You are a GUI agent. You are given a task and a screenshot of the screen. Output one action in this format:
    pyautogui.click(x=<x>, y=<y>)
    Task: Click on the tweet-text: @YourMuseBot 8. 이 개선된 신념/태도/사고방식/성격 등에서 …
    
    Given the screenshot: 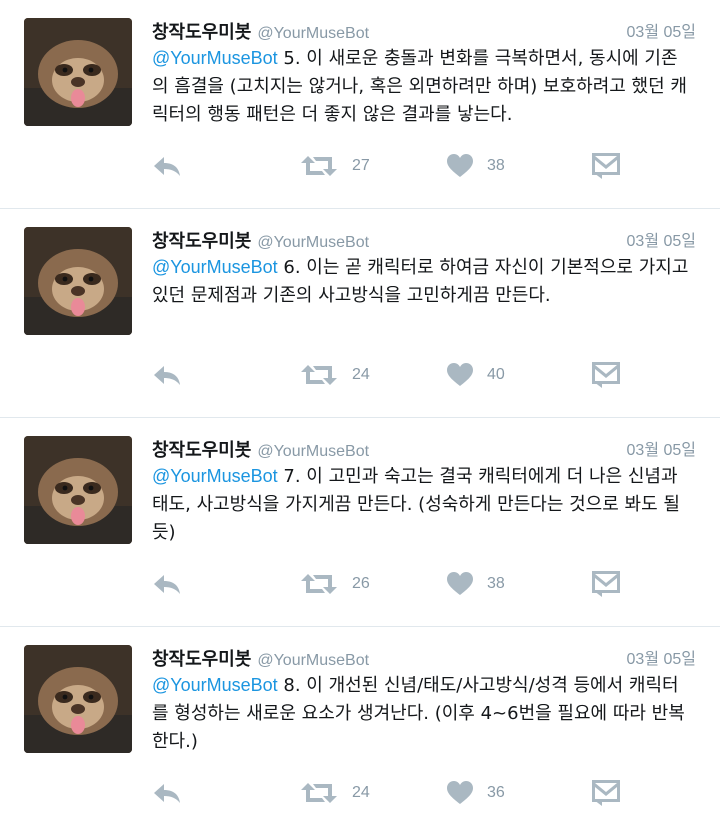 What is the action you would take?
    pyautogui.click(x=423, y=713)
    